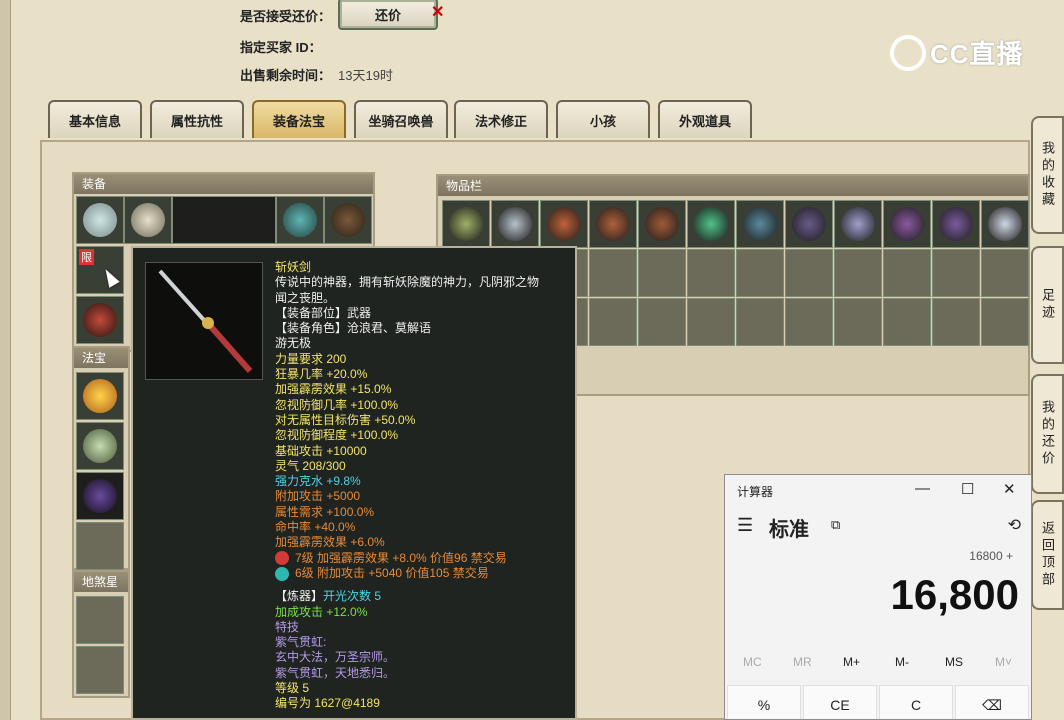 This screenshot has height=720, width=1064. What do you see at coordinates (299, 596) in the screenshot?
I see `refine-label: 【炼器】` at bounding box center [299, 596].